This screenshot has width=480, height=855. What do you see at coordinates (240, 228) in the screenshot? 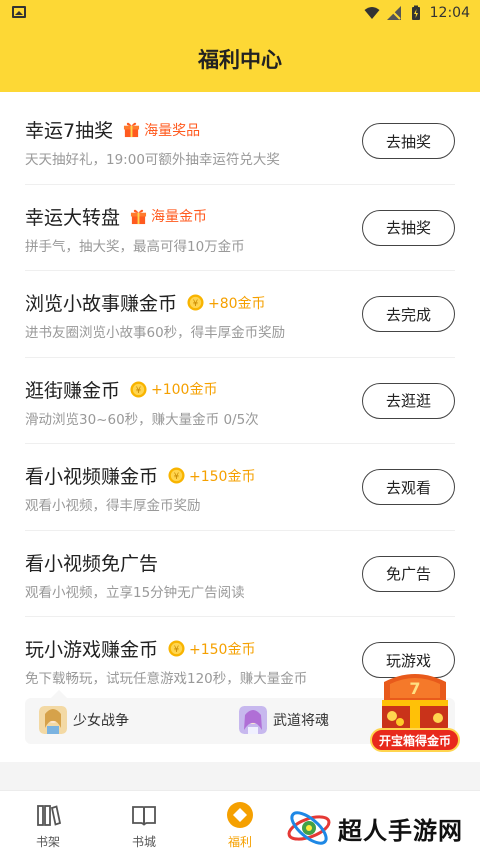
I see `task-item-wheel: 幸运大转盘 海量金币 拼手气，抽大奖，最高可得10万金币 去抽奖` at bounding box center [240, 228].